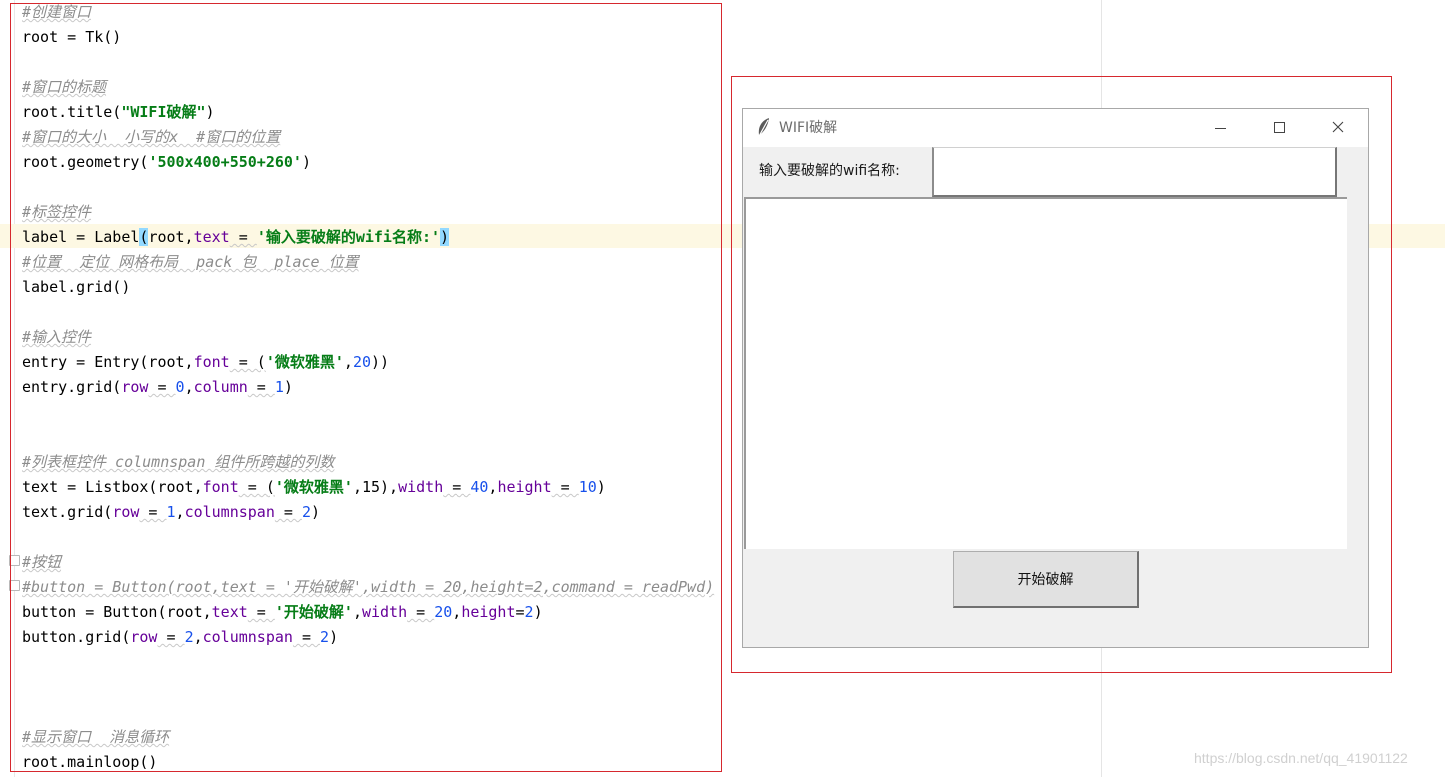 The height and width of the screenshot is (777, 1445). What do you see at coordinates (361, 362) in the screenshot?
I see `number-literal: 20` at bounding box center [361, 362].